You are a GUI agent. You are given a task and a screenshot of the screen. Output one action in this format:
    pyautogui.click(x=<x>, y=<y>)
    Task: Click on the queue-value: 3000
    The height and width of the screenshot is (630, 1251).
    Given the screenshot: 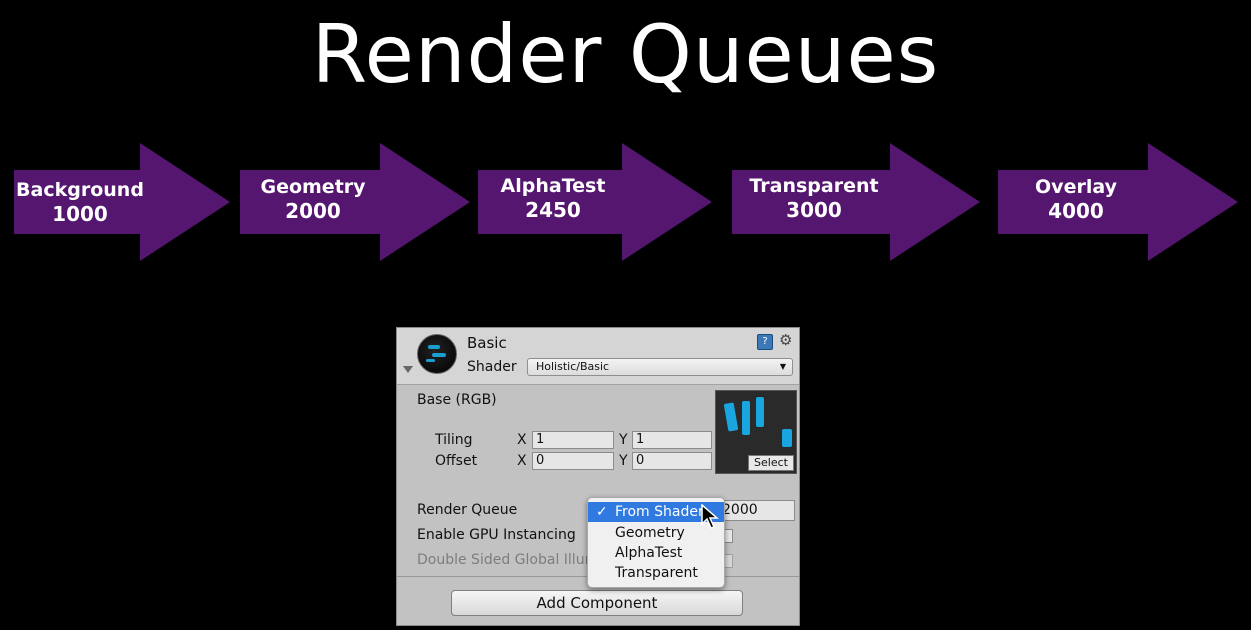 What is the action you would take?
    pyautogui.click(x=814, y=209)
    